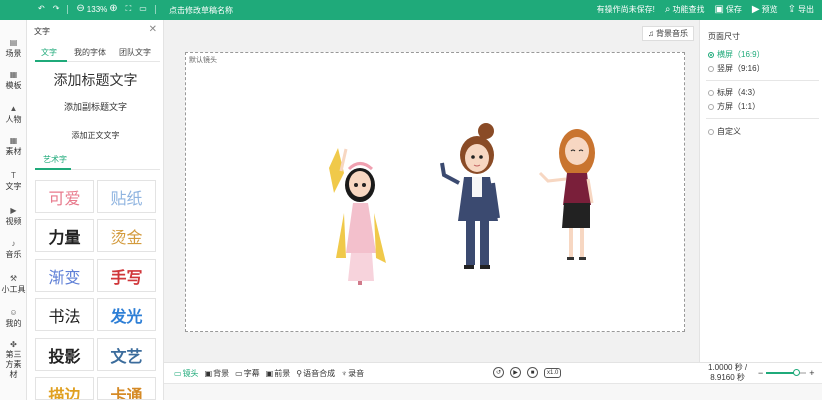  What do you see at coordinates (13, 364) in the screenshot?
I see `nav-label: 第三方素材` at bounding box center [13, 364].